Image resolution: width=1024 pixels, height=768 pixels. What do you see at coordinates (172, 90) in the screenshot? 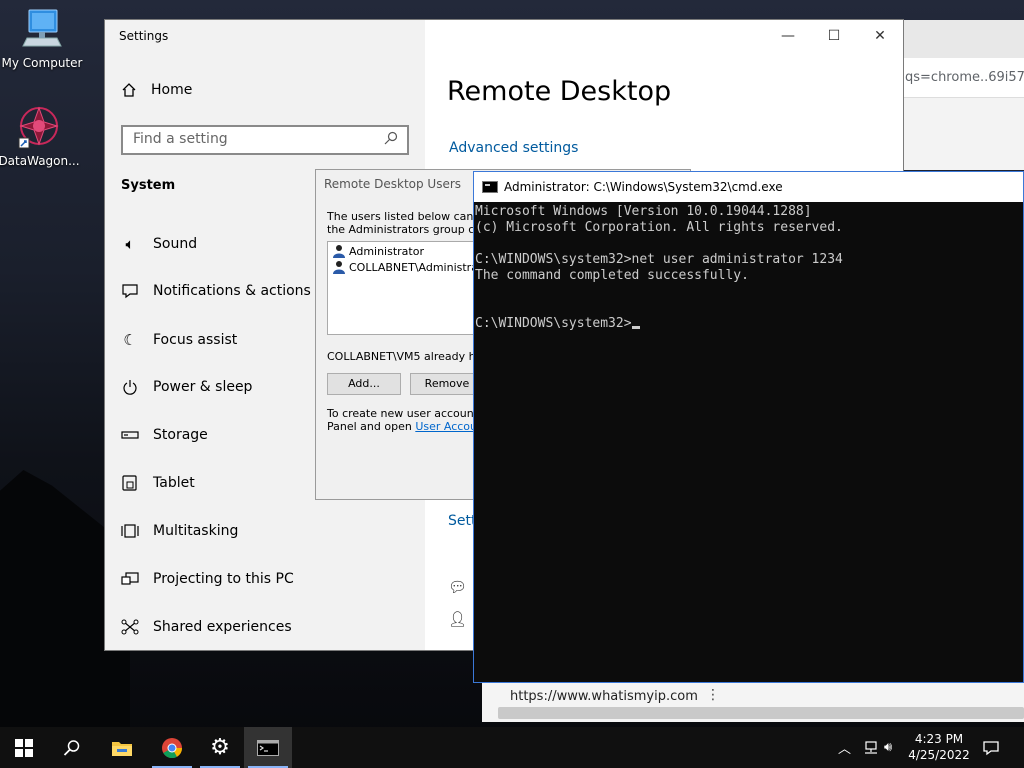
I see `nav-home-label: Home` at bounding box center [172, 90].